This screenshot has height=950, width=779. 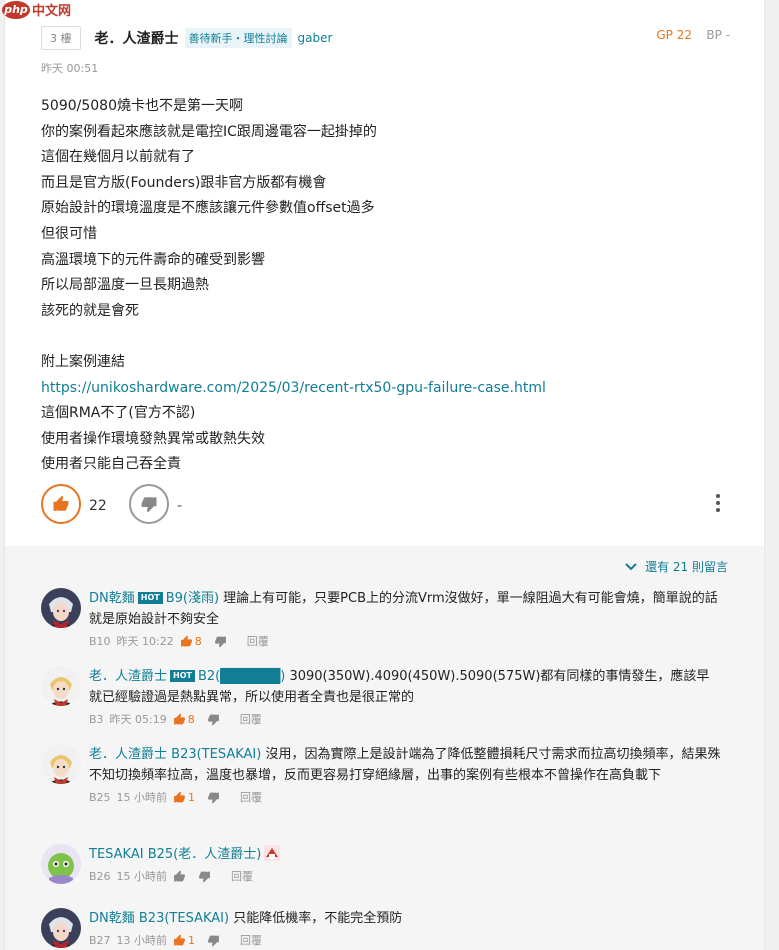 I want to click on reply-target: B2(, so click(x=209, y=676).